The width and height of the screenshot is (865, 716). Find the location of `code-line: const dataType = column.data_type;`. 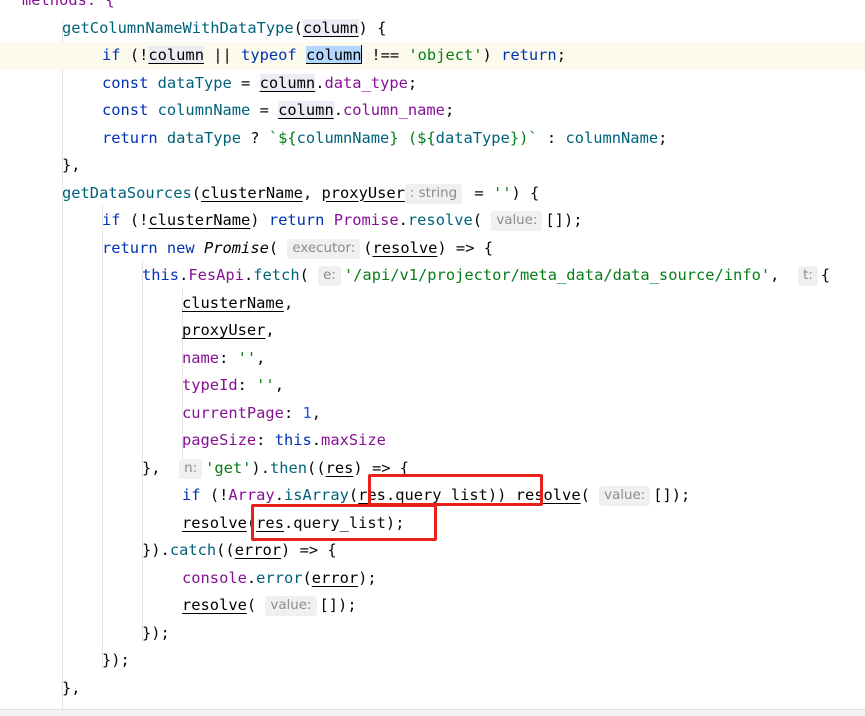

code-line: const dataType = column.data_type; is located at coordinates (432, 84).